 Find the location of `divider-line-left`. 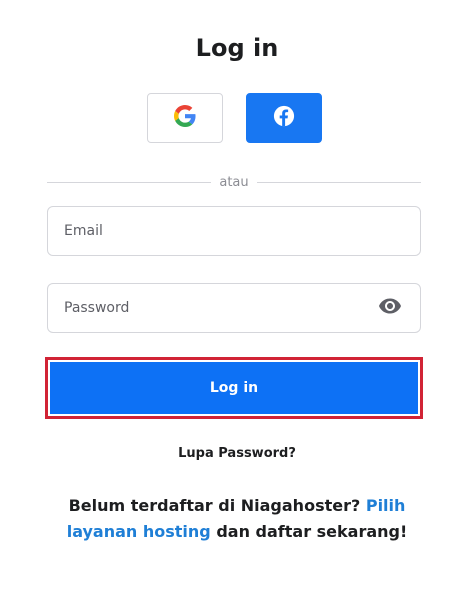

divider-line-left is located at coordinates (129, 182).